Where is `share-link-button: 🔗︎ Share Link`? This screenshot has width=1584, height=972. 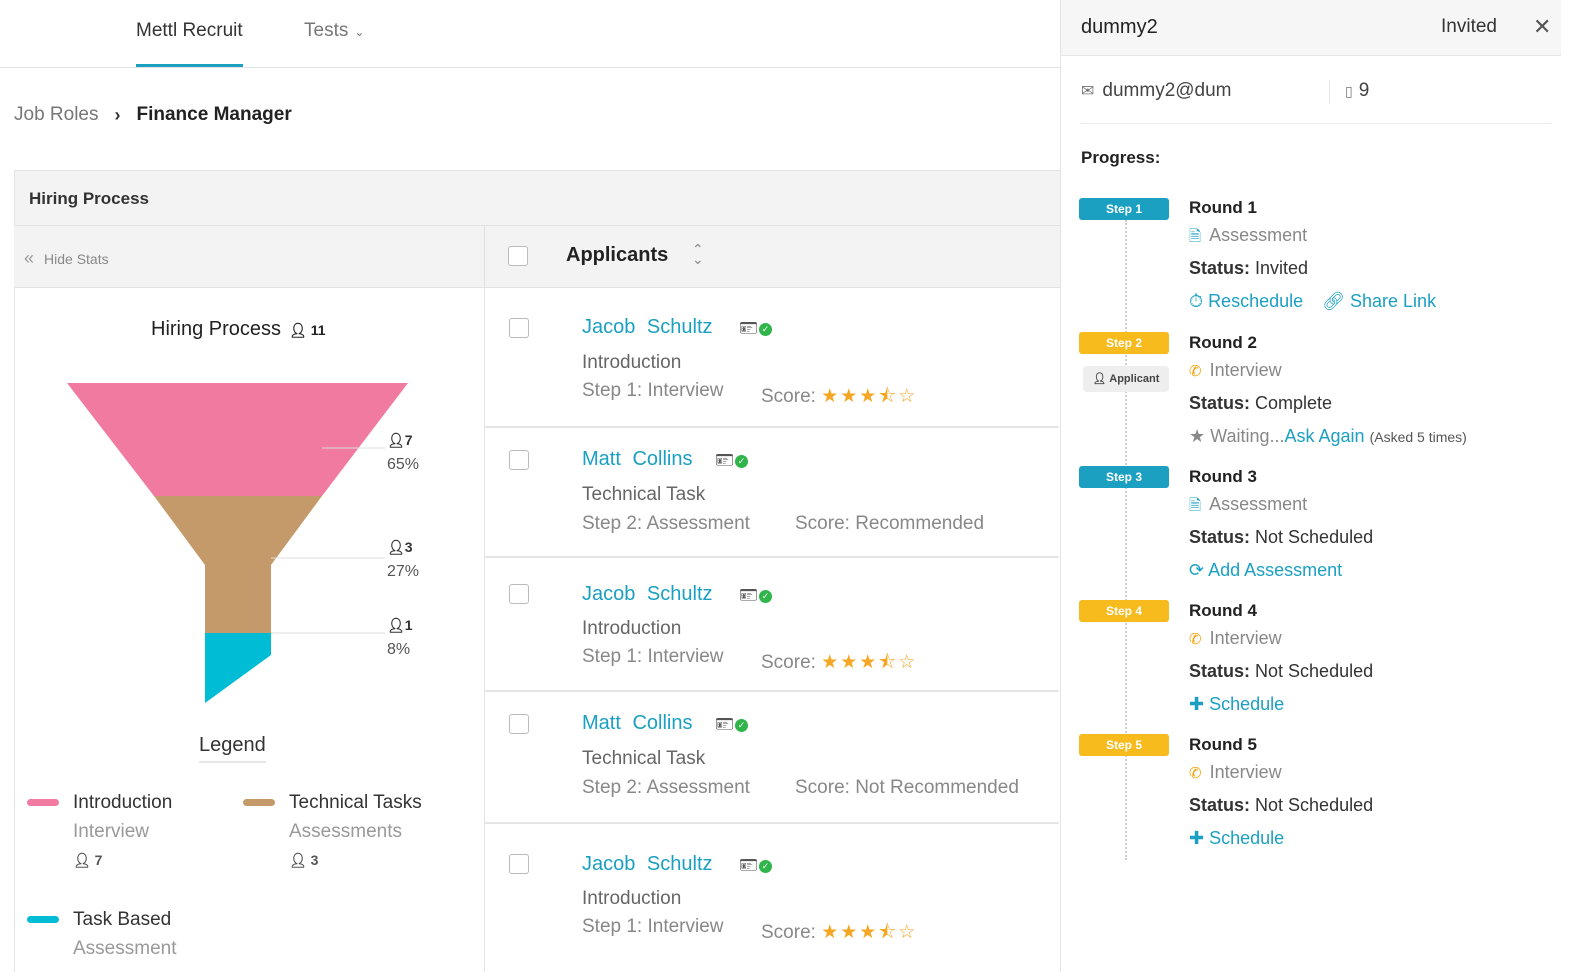
share-link-button: 🔗︎ Share Link is located at coordinates (1379, 301).